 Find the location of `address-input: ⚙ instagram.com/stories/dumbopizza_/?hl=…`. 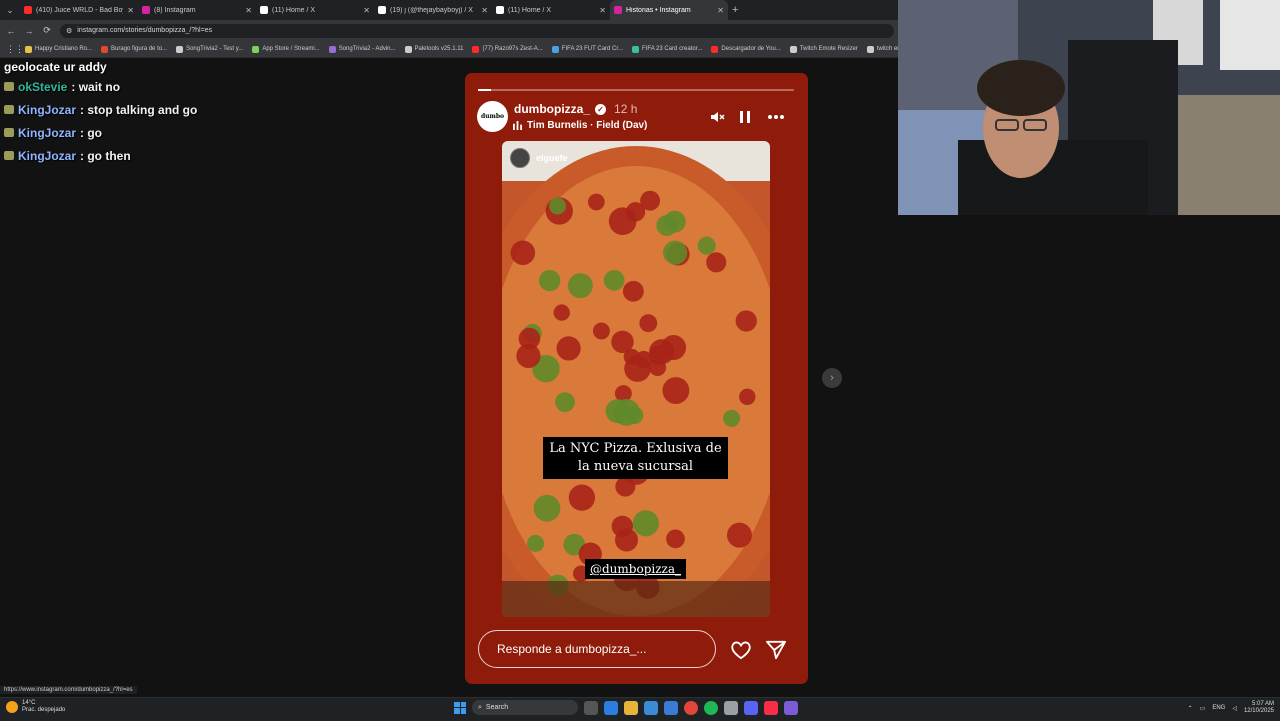

address-input: ⚙ instagram.com/stories/dumbopizza_/?hl=… is located at coordinates (477, 30).